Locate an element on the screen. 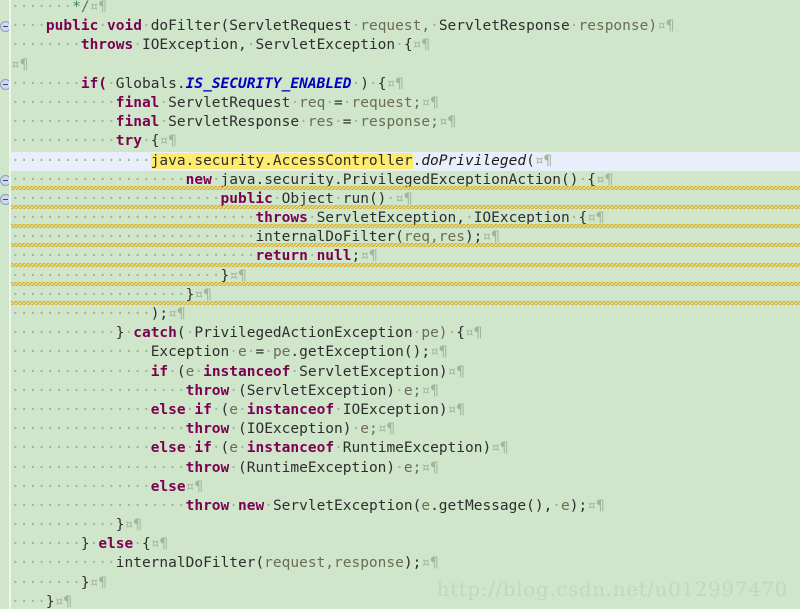  code-token: request, is located at coordinates (395, 26).